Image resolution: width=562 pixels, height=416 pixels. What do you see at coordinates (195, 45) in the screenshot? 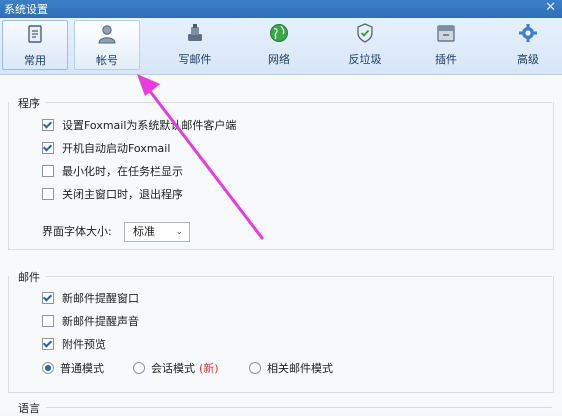
I see `tab-compose: 写邮件` at bounding box center [195, 45].